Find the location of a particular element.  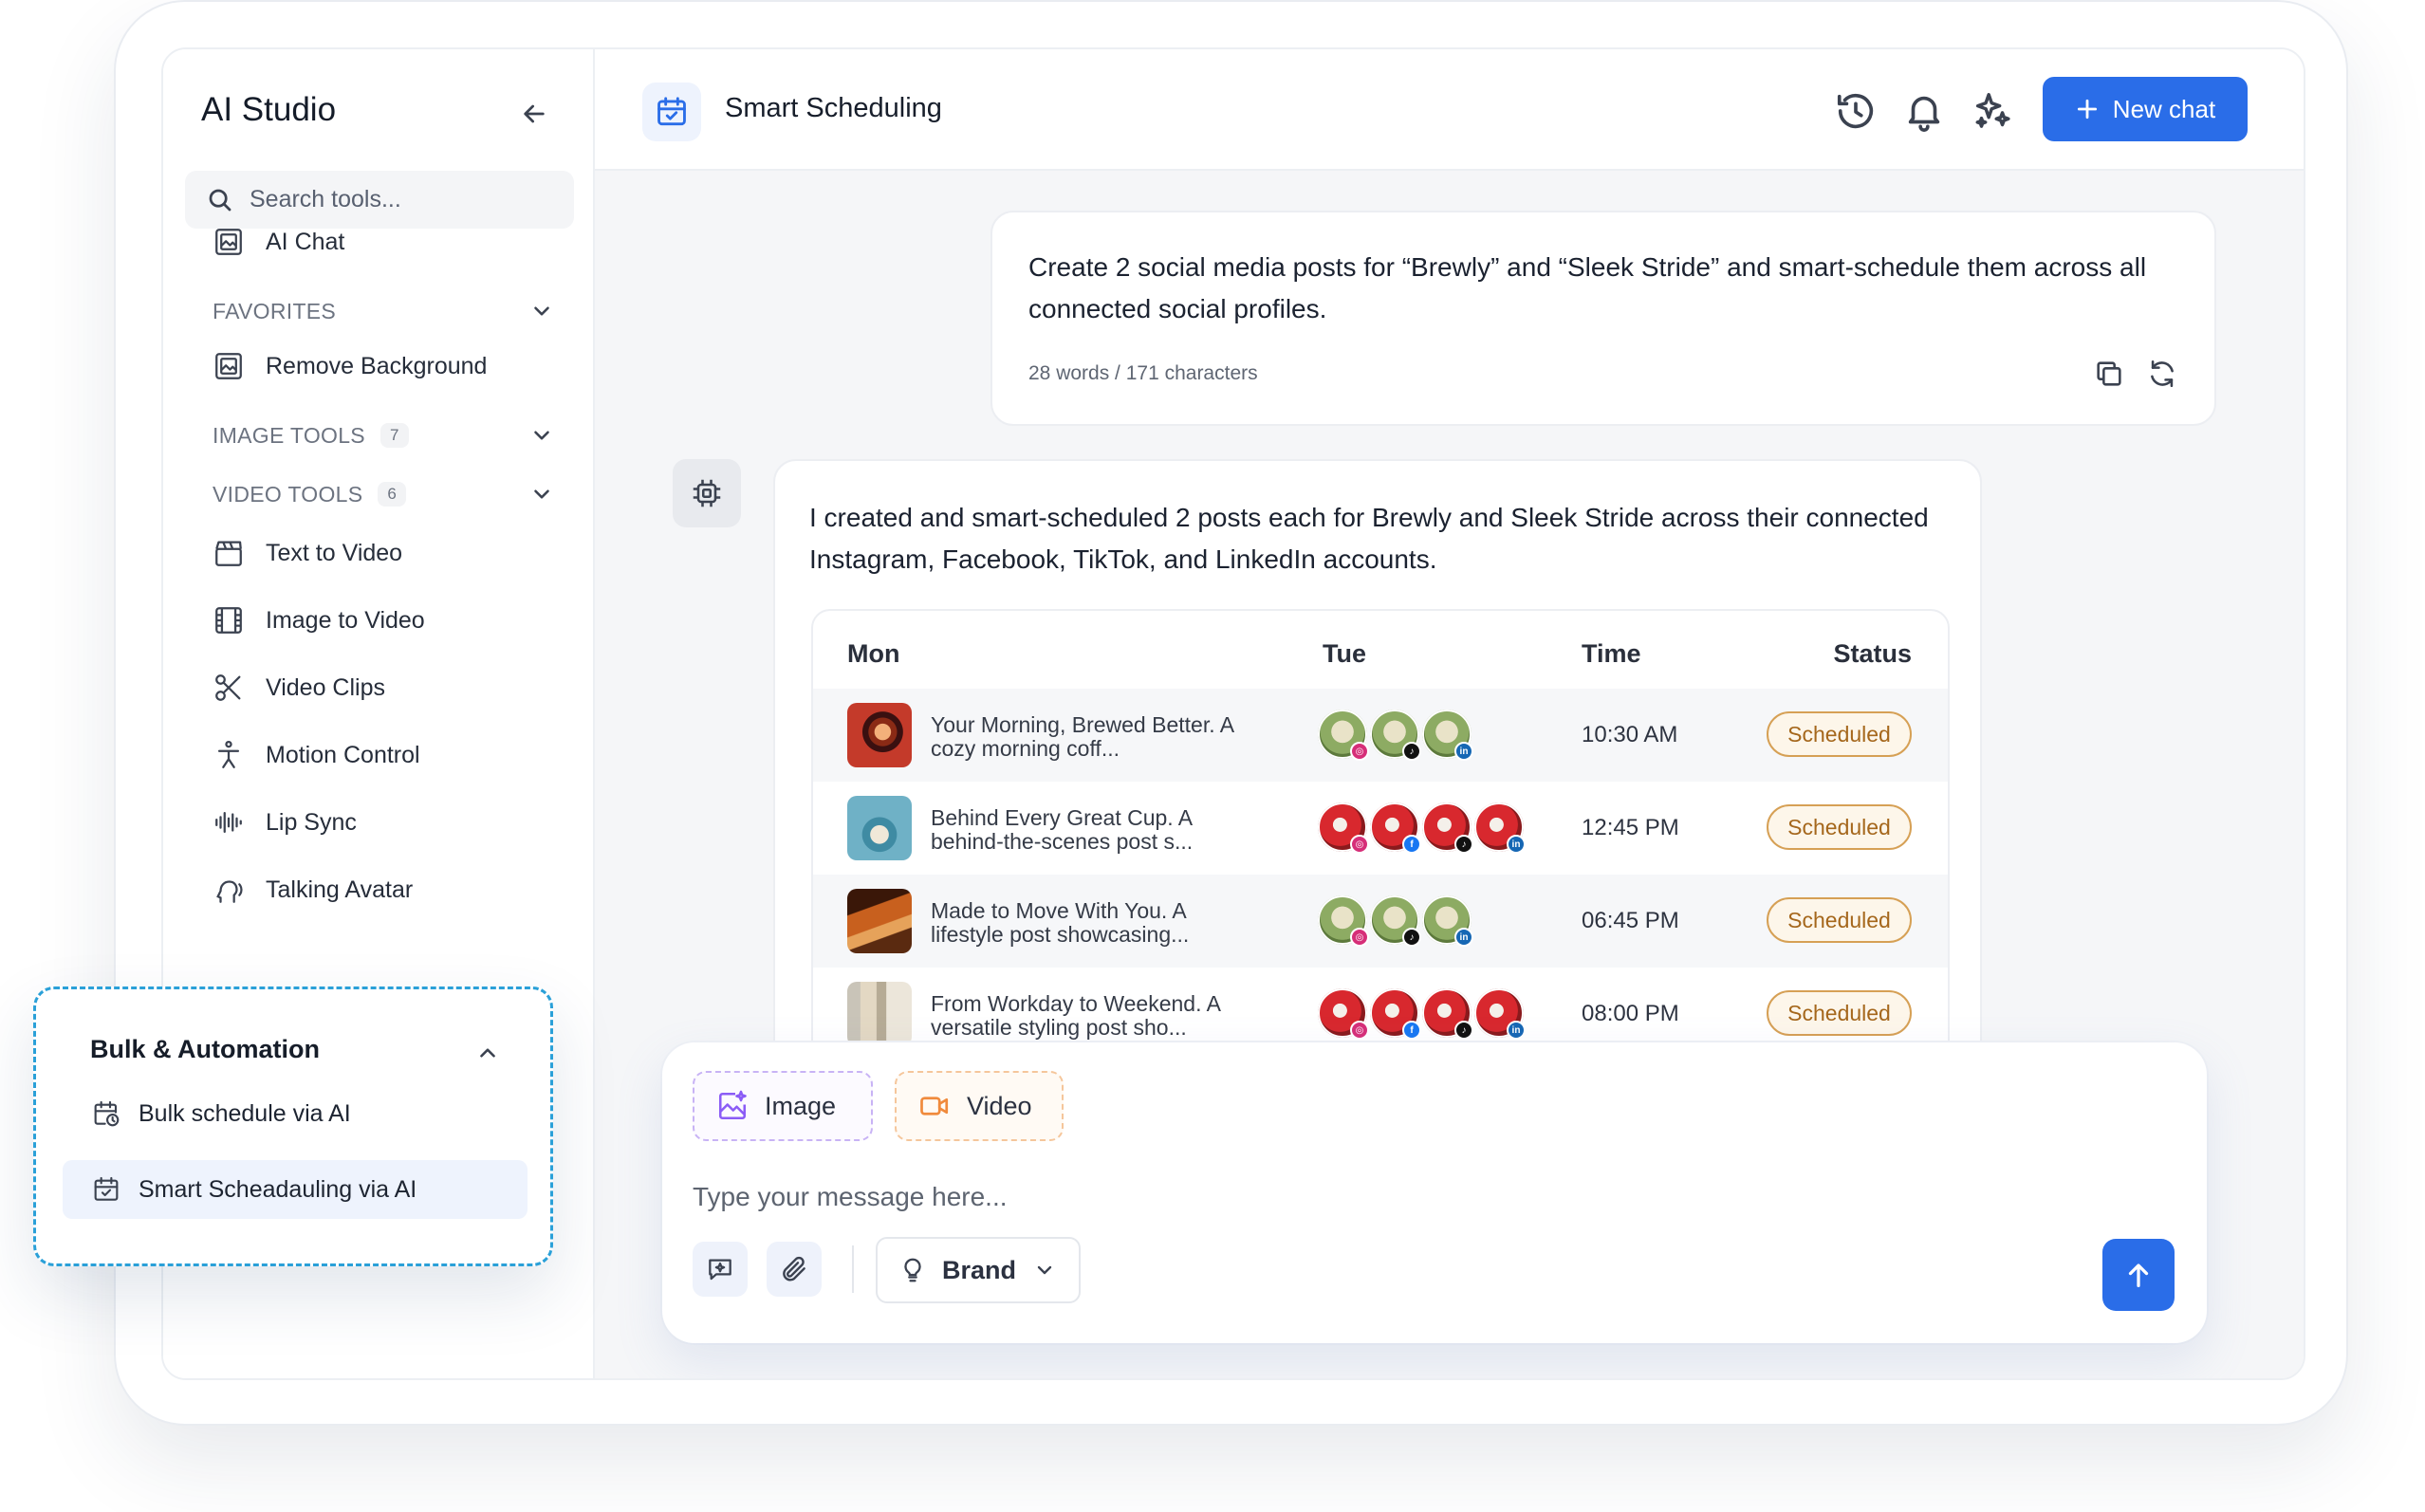

sidebar-item-label: AI Chat is located at coordinates (305, 241).